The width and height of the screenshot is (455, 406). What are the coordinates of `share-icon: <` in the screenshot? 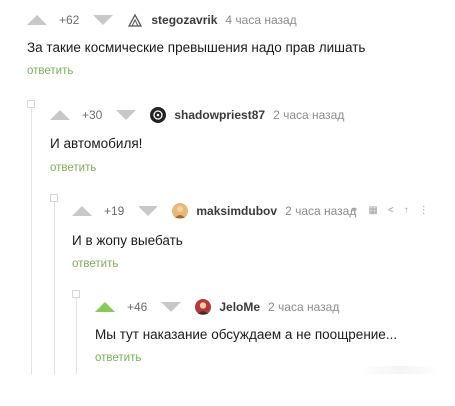 It's located at (391, 210).